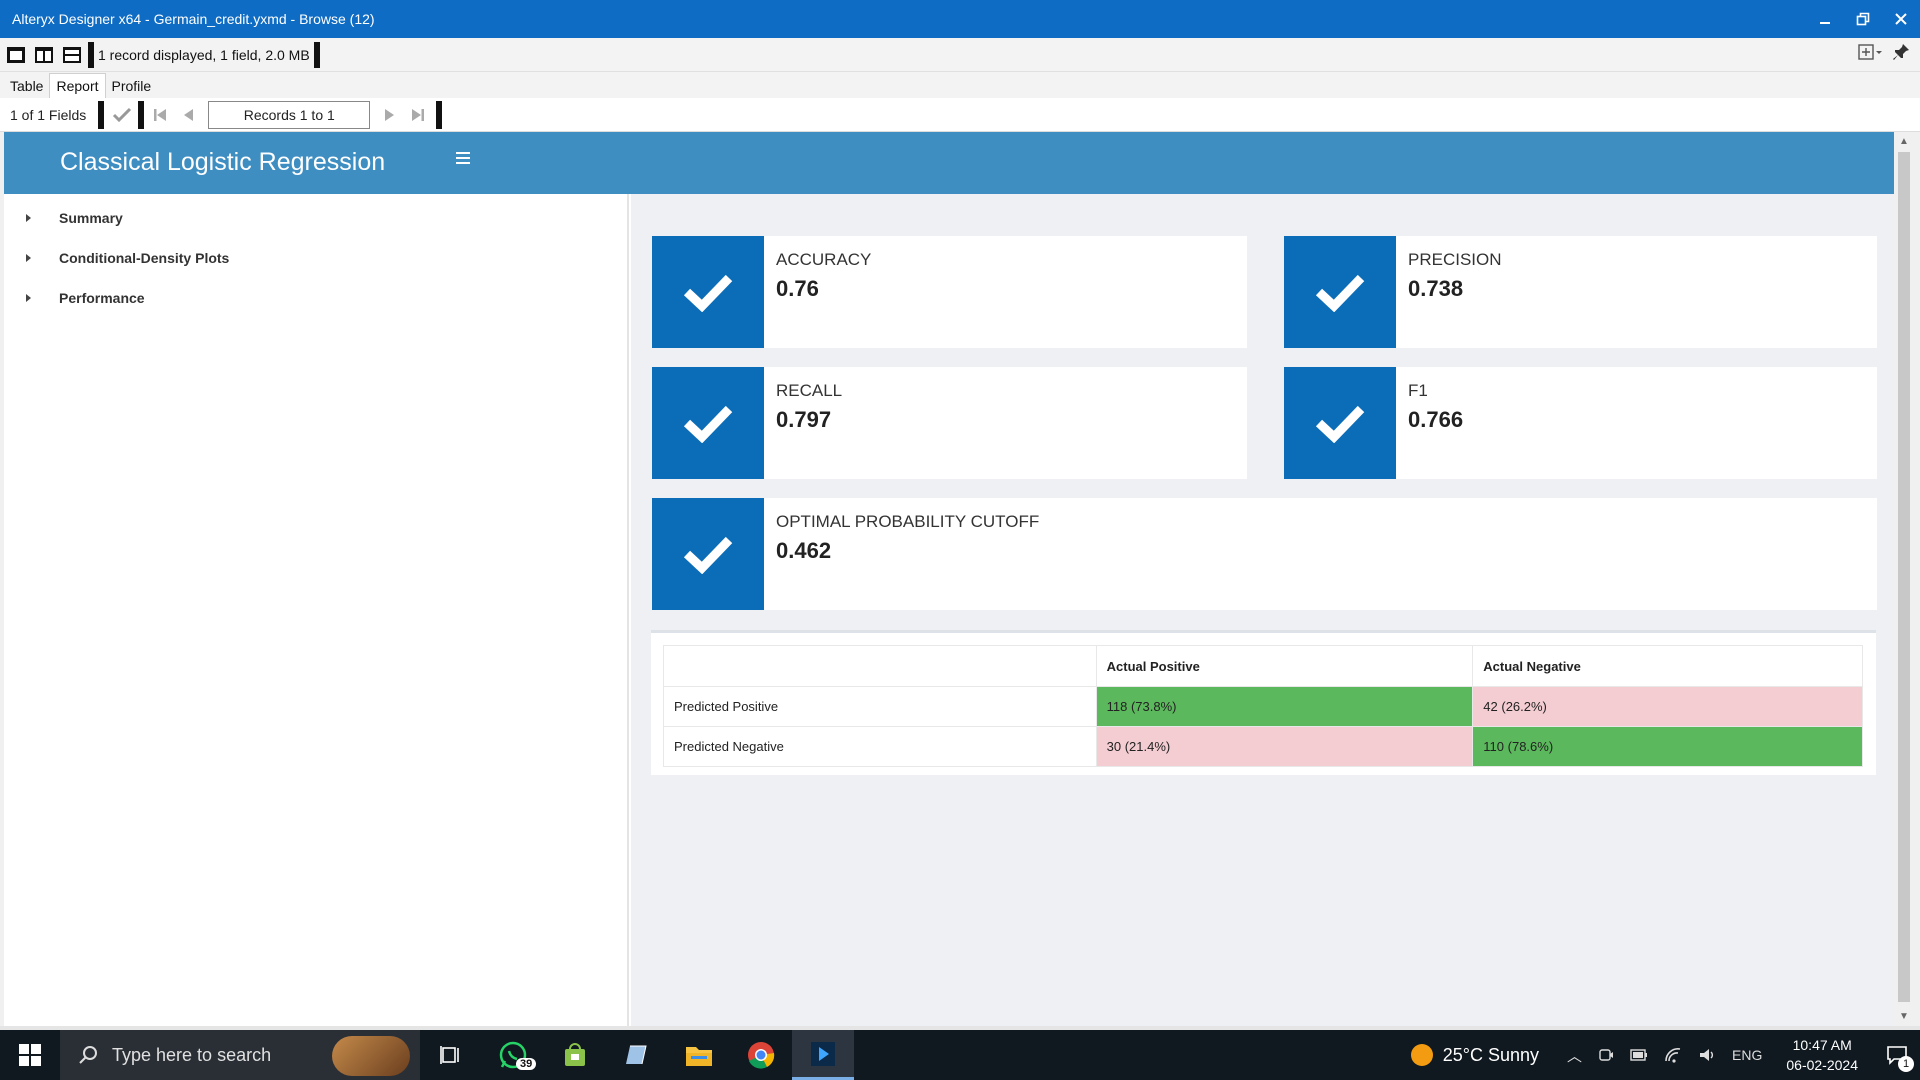  I want to click on single-view-button, so click(16, 55).